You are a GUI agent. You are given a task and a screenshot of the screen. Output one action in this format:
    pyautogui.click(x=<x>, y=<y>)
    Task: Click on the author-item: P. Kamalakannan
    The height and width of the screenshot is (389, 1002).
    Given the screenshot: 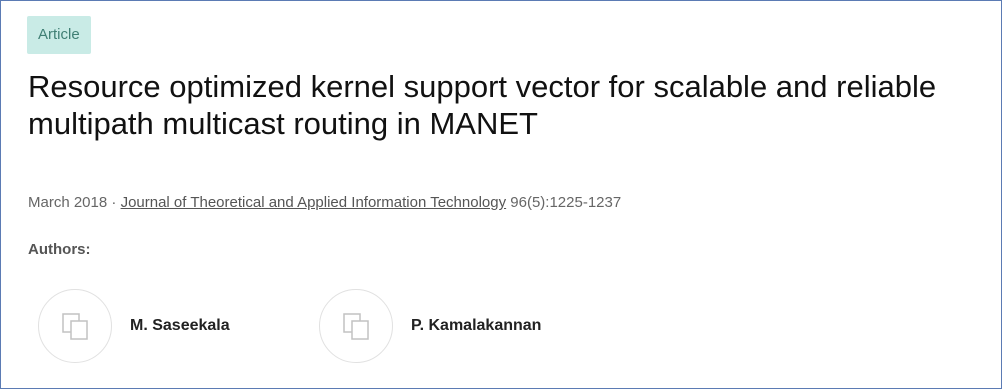 What is the action you would take?
    pyautogui.click(x=430, y=326)
    